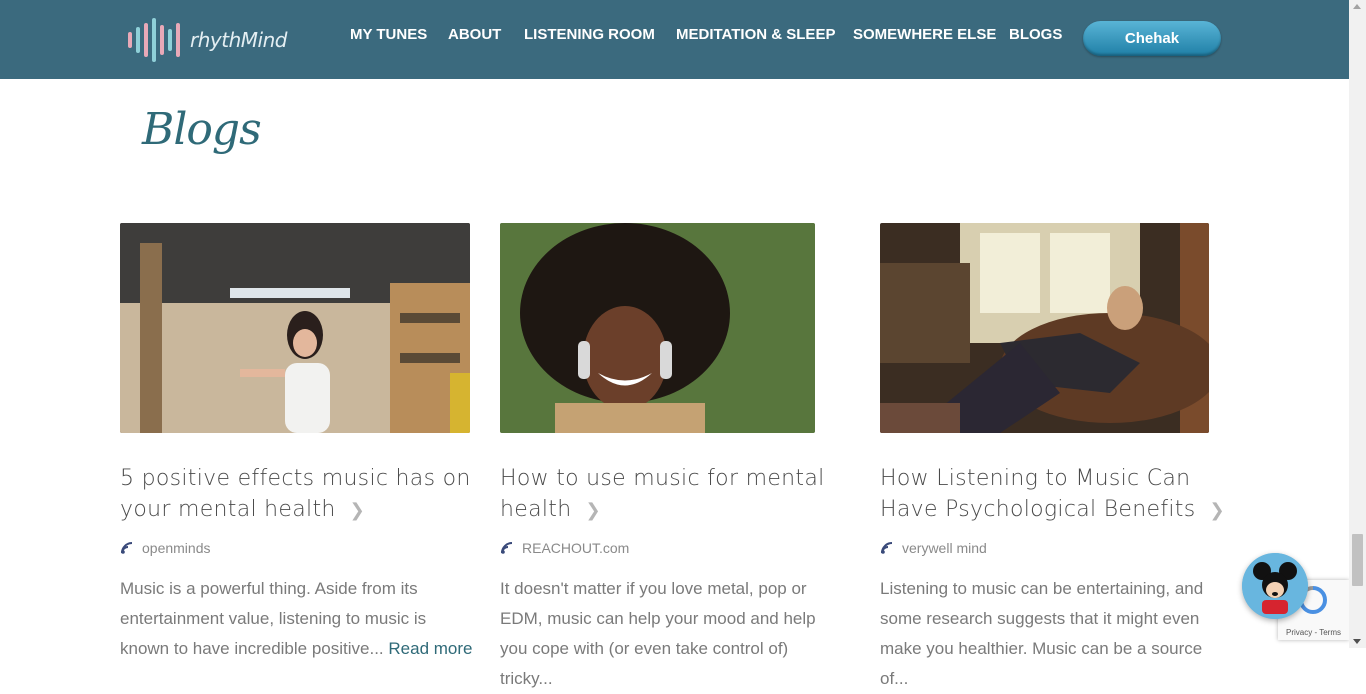 This screenshot has height=694, width=1366. What do you see at coordinates (474, 34) in the screenshot?
I see `nav-about: ABOUT` at bounding box center [474, 34].